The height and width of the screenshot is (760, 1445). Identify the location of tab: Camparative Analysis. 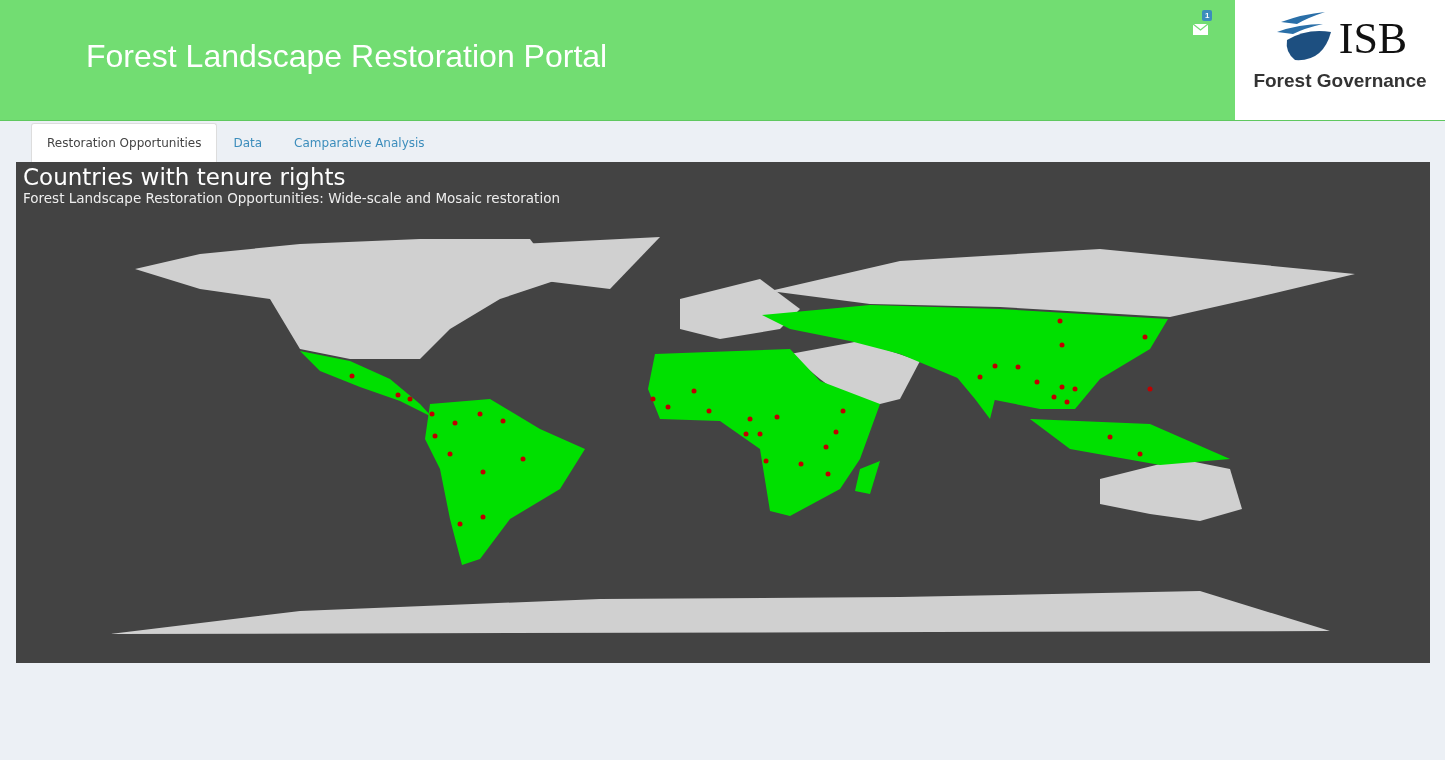
(359, 142).